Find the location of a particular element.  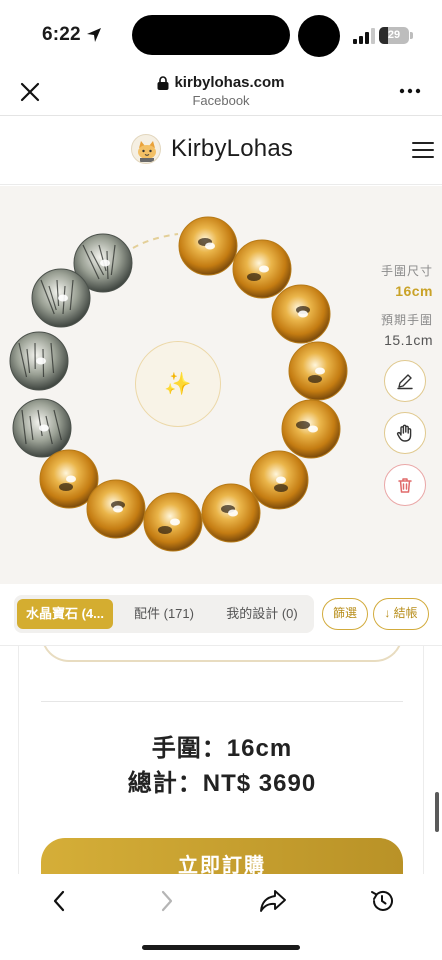

location-arrow-icon is located at coordinates (94, 35).